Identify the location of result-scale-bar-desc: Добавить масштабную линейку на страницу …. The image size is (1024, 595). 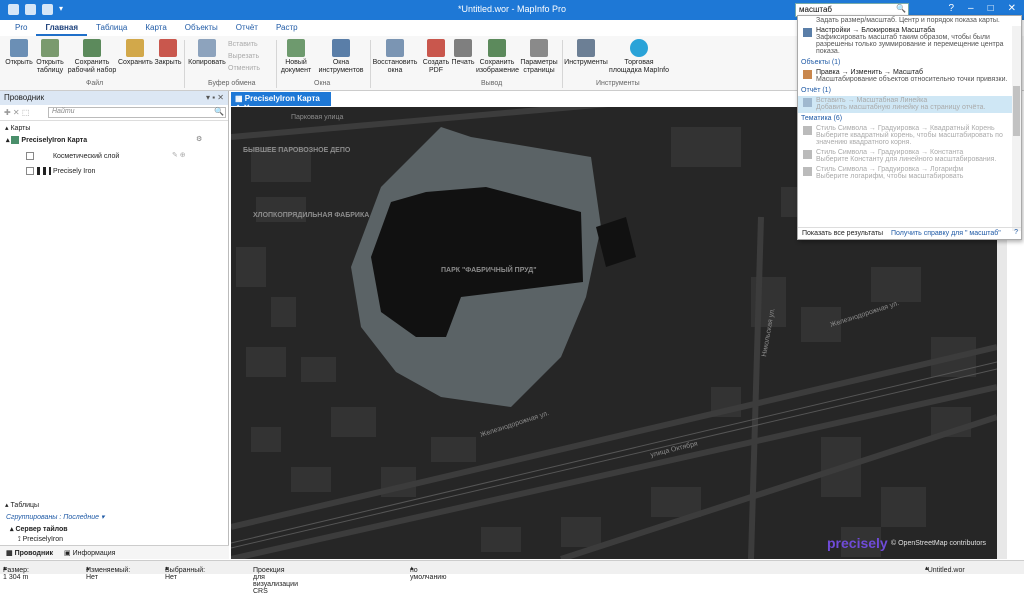
(901, 107).